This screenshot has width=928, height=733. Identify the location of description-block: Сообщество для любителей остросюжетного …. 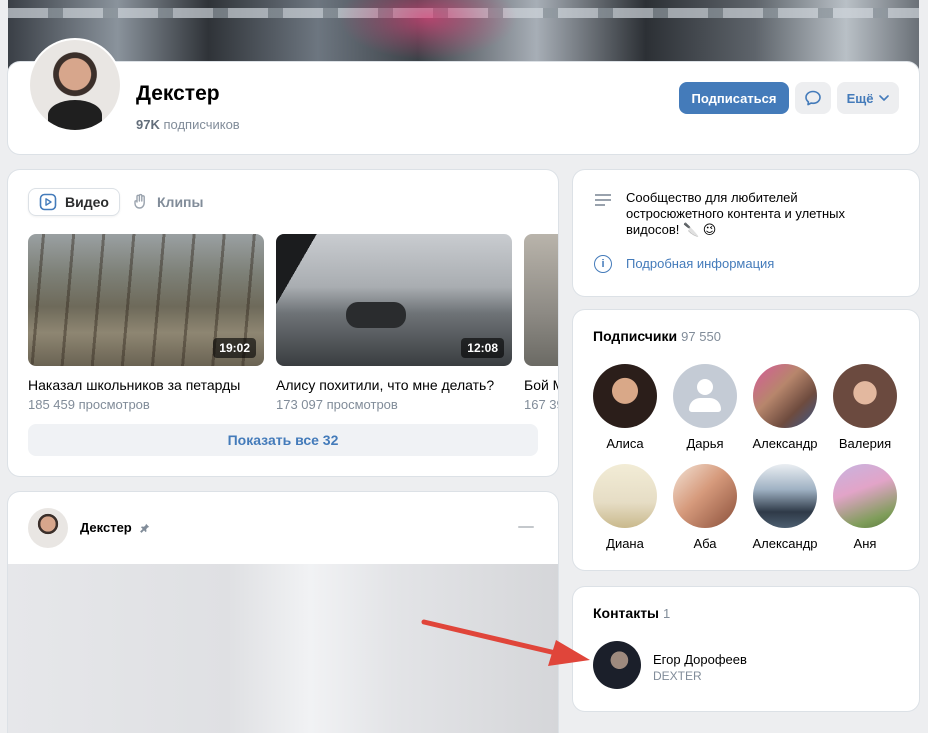
(746, 233).